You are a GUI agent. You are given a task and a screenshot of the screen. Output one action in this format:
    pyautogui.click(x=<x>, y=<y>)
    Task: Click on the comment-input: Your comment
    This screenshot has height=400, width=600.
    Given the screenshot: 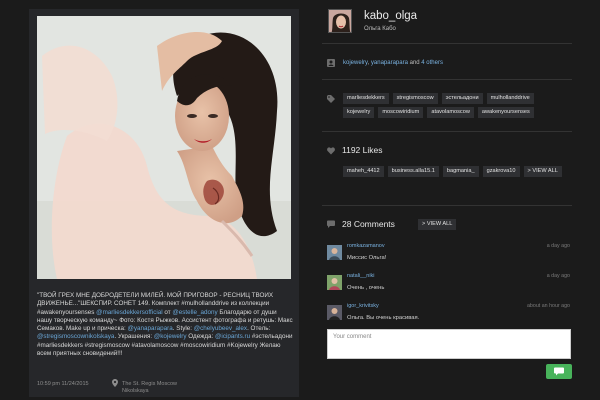 What is the action you would take?
    pyautogui.click(x=449, y=344)
    